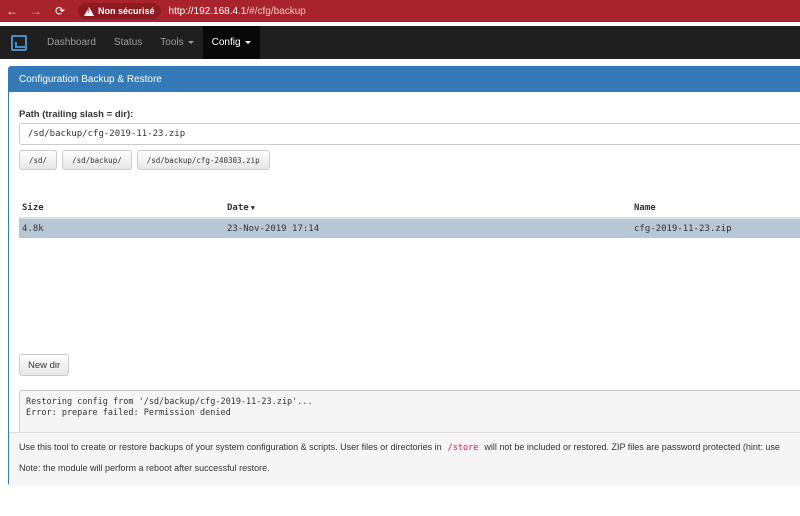  I want to click on path-button-cfg-file: /sd/backup/cfg-240303.zip, so click(203, 160).